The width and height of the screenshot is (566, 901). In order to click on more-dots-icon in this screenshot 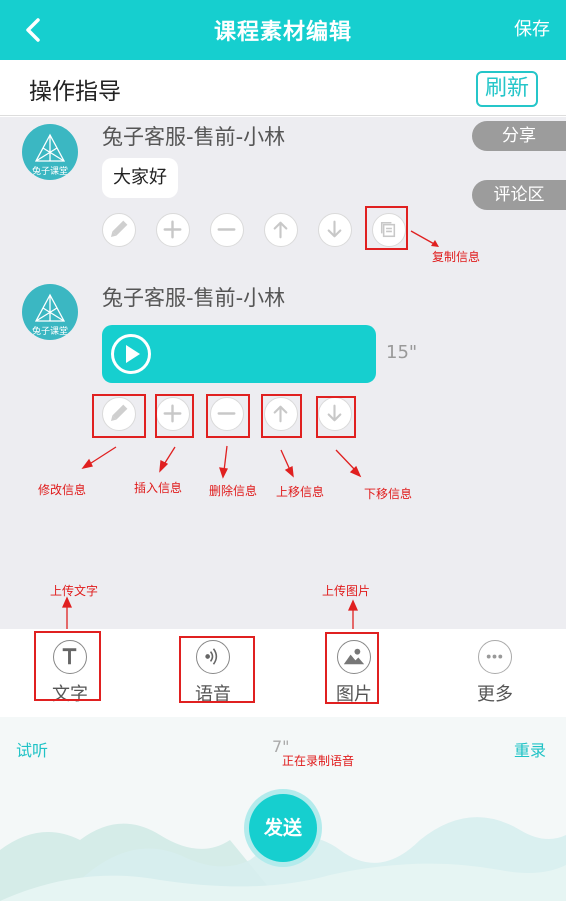, I will do `click(495, 657)`.